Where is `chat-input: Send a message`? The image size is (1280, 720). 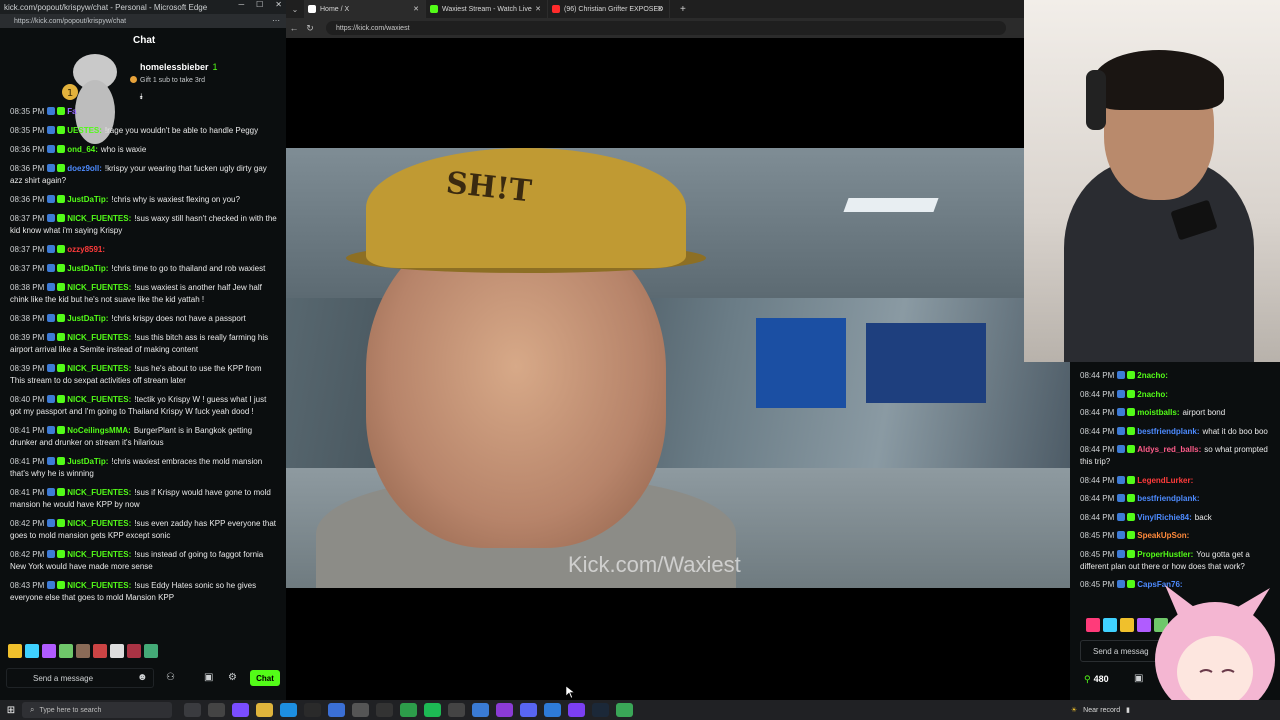
chat-input: Send a message is located at coordinates (80, 678).